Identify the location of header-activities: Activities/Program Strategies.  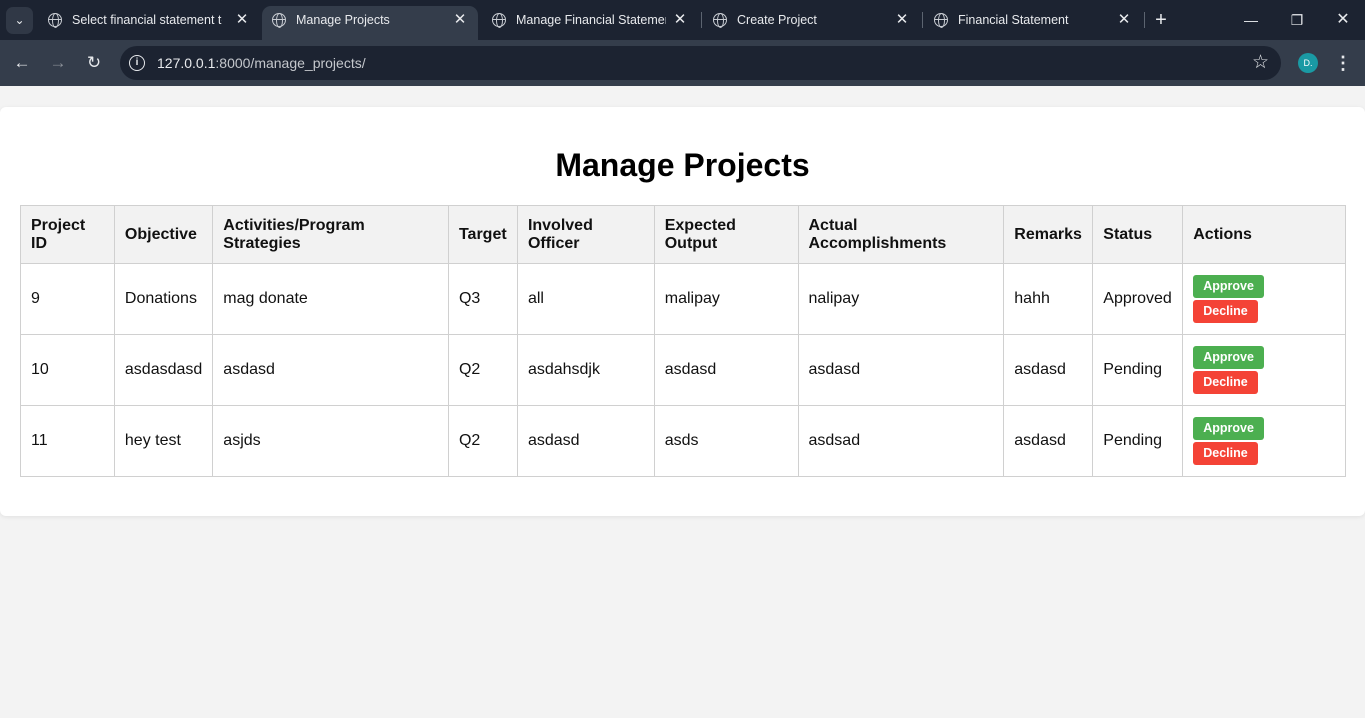
(330, 234).